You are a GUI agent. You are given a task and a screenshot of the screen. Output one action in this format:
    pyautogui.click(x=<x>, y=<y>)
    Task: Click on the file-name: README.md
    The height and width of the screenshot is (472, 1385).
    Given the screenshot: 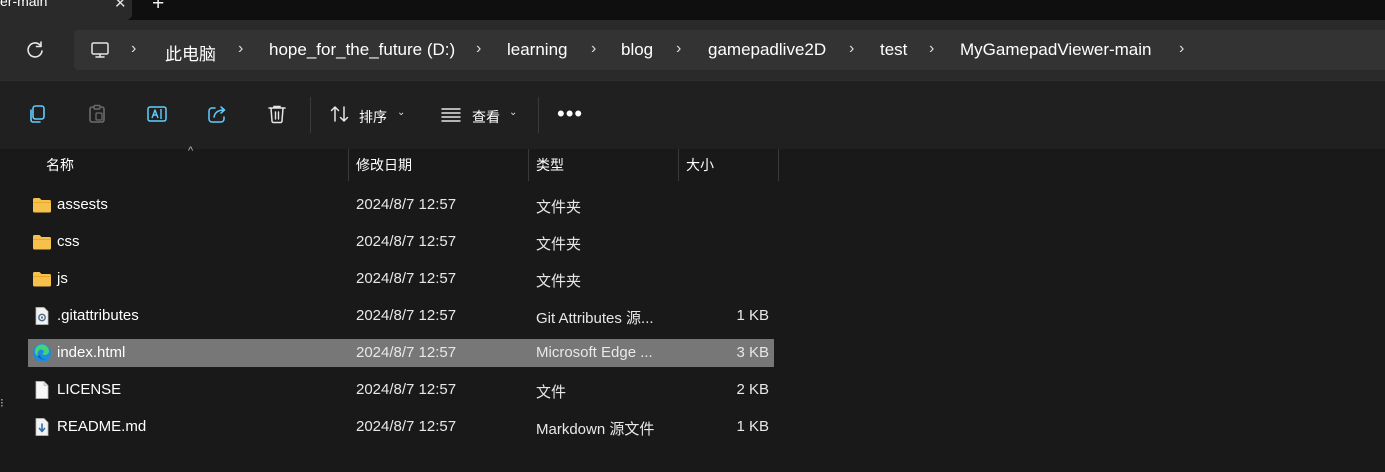 What is the action you would take?
    pyautogui.click(x=102, y=426)
    